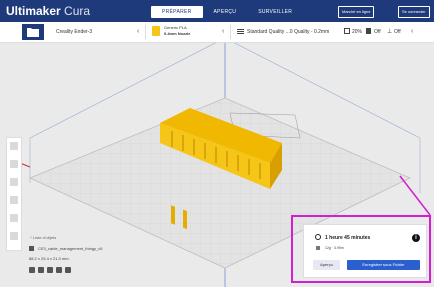  I want to click on object-dimensions: 88.2 x 25.4 x 21.0 mm, so click(49, 258).